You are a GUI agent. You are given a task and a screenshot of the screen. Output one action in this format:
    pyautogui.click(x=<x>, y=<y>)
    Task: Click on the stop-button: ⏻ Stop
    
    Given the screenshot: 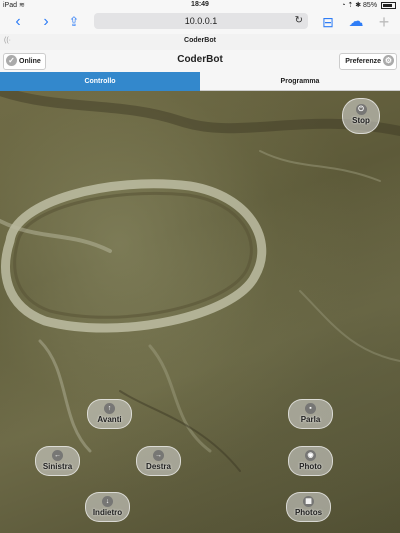 What is the action you would take?
    pyautogui.click(x=361, y=116)
    